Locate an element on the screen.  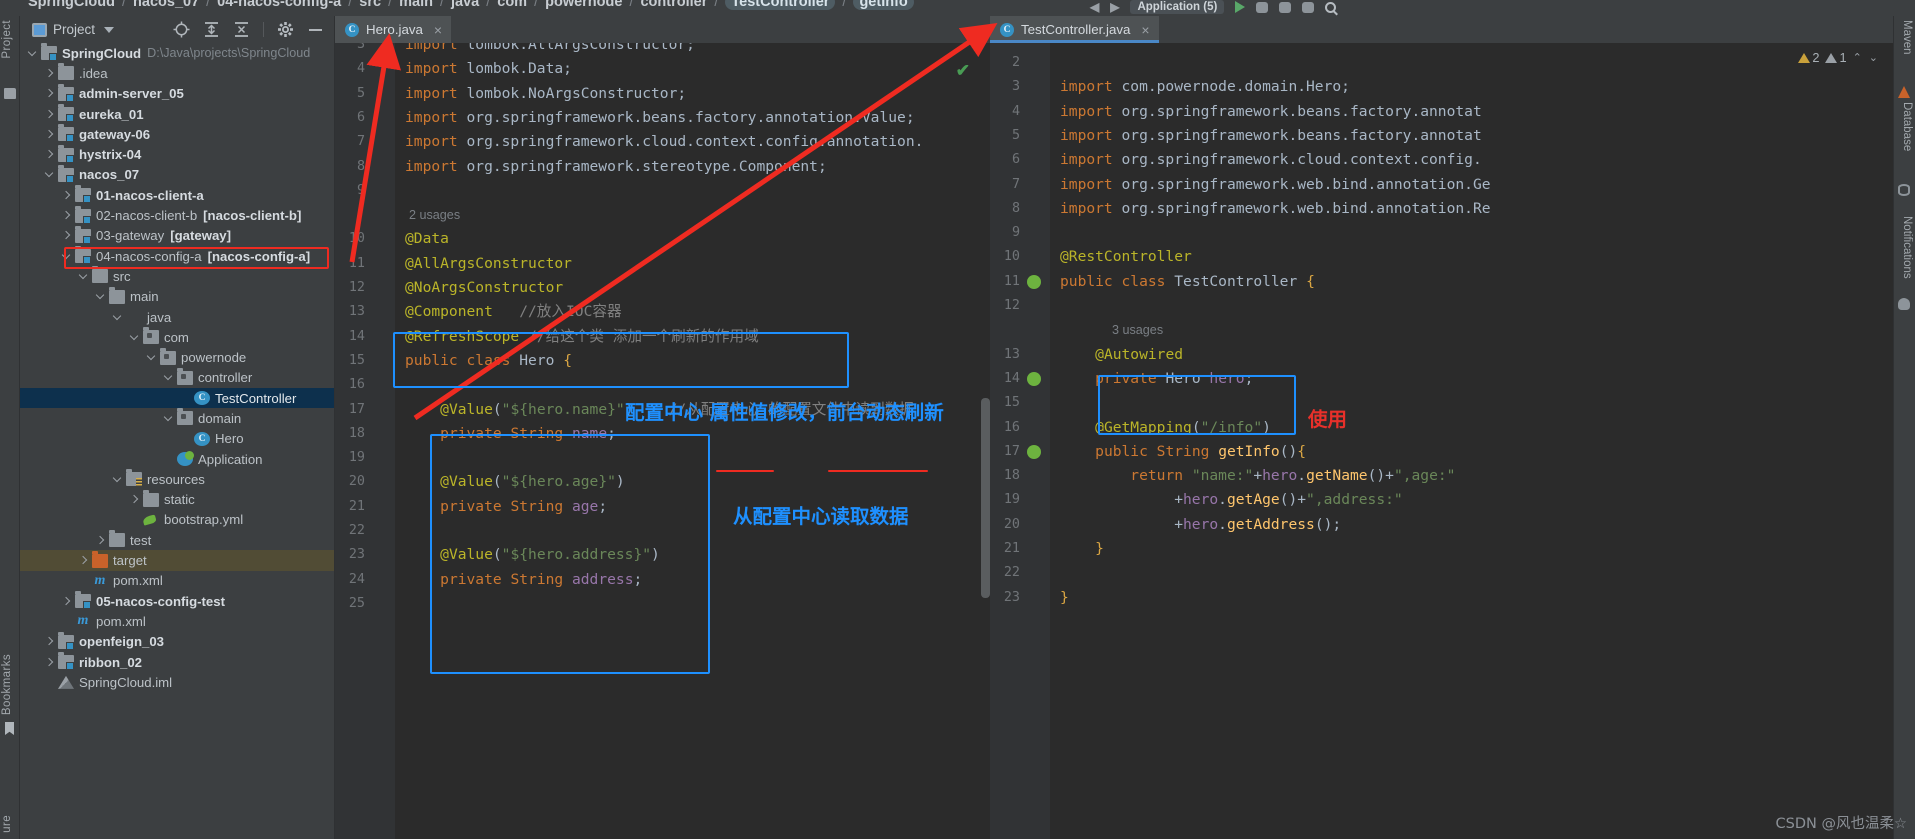
code-line: import lombok.NoArgsConstructor; is located at coordinates (545, 94).